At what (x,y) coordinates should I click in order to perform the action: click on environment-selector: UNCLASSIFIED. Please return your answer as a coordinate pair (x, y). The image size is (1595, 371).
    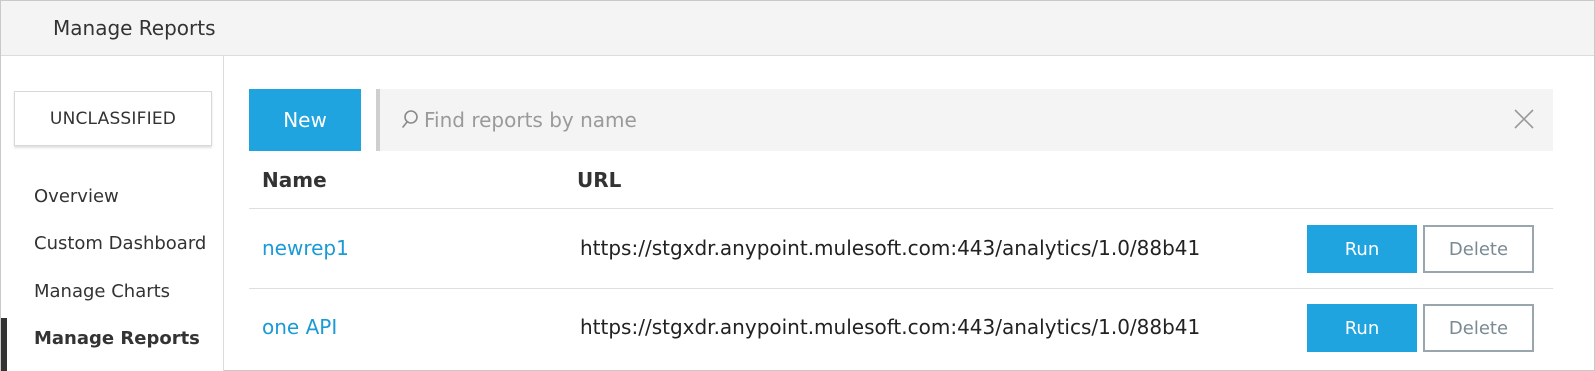
    Looking at the image, I should click on (113, 118).